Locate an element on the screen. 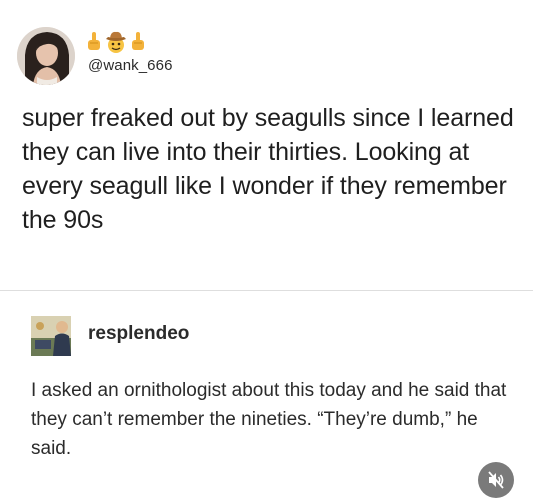  speaker-muted-icon is located at coordinates (496, 480).